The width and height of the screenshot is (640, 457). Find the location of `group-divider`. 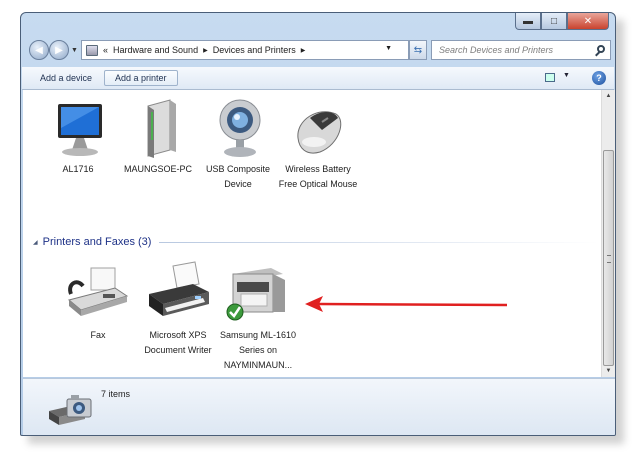

group-divider is located at coordinates (379, 242).